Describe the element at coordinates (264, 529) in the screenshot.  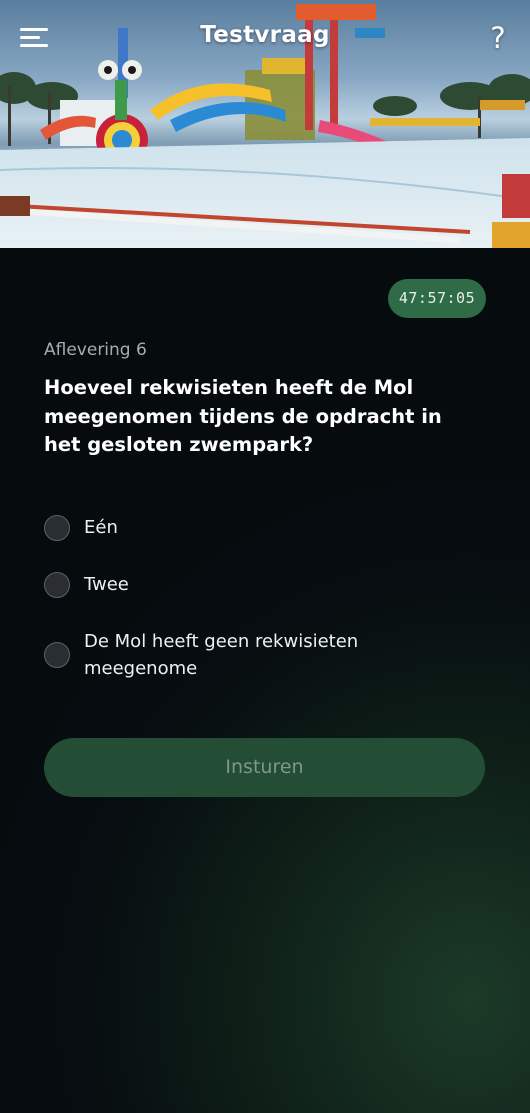
I see `answer-option-een: Eén` at that location.